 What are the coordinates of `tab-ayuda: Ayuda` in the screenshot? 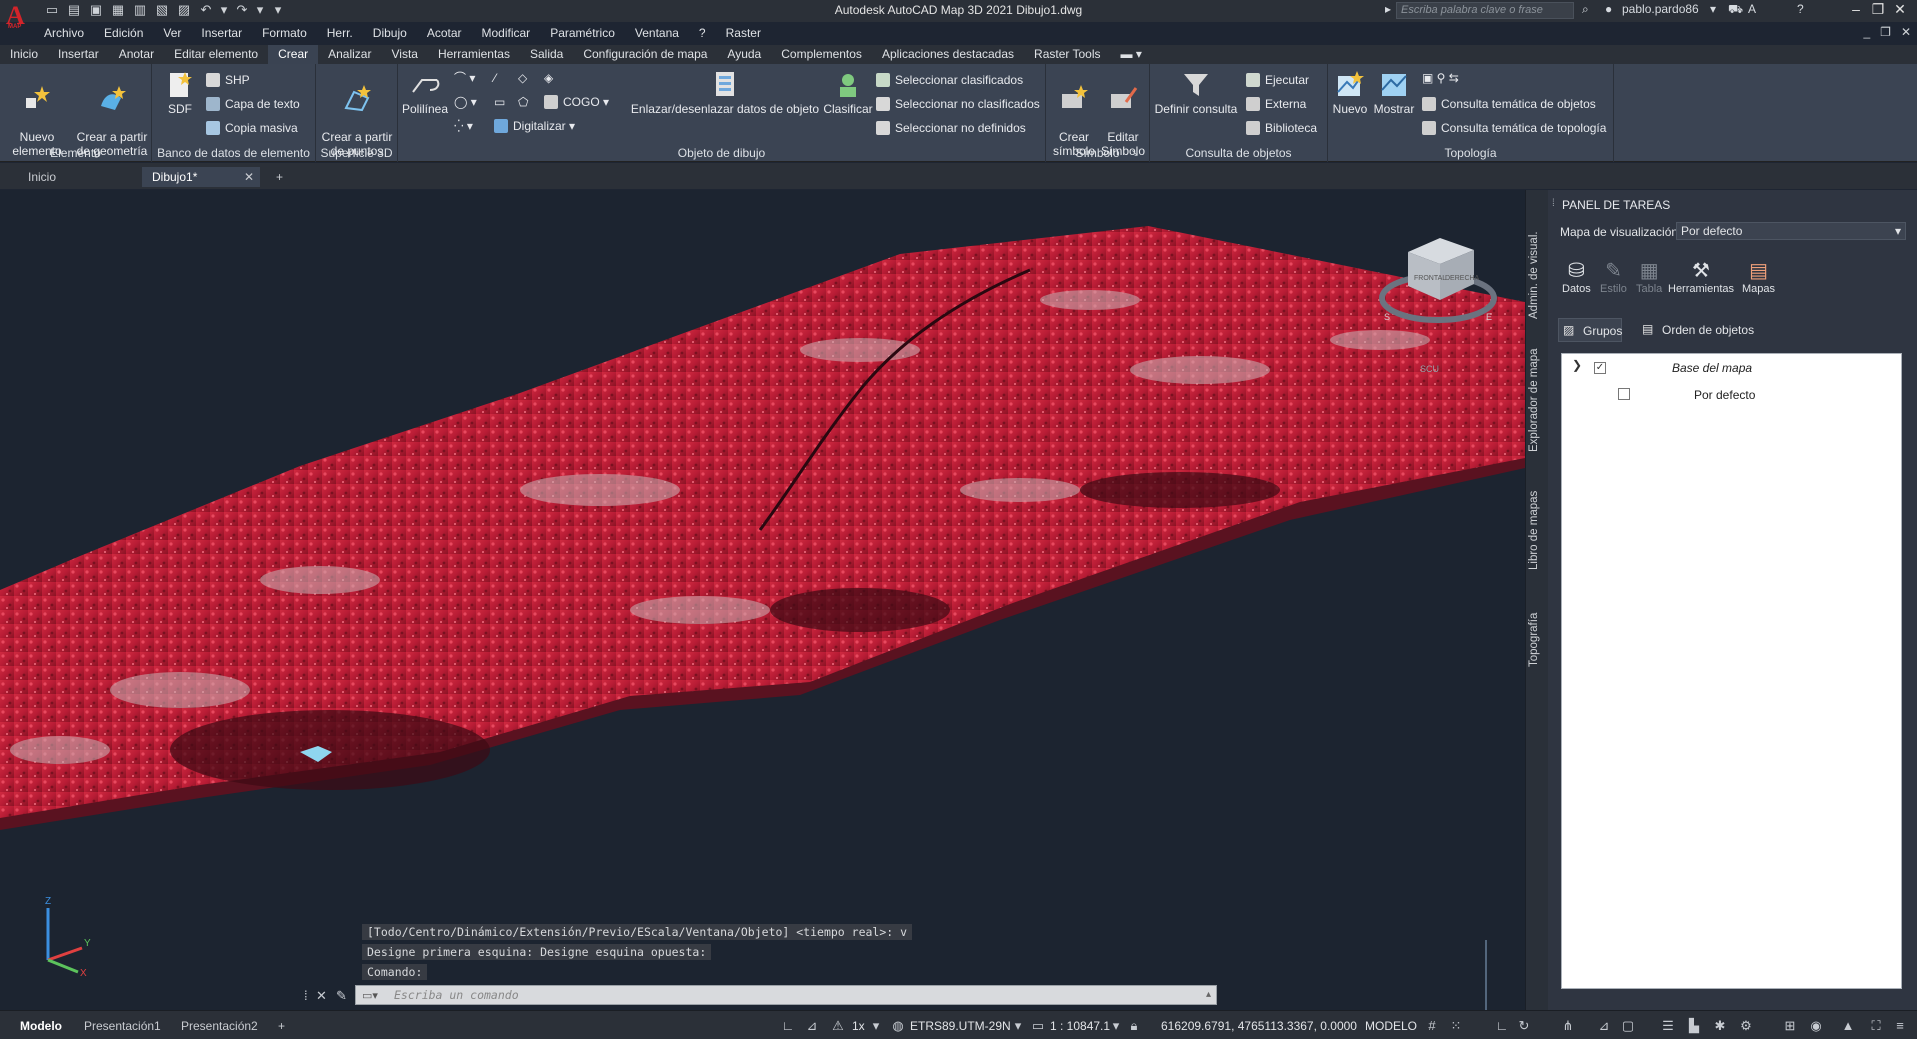 It's located at (744, 54).